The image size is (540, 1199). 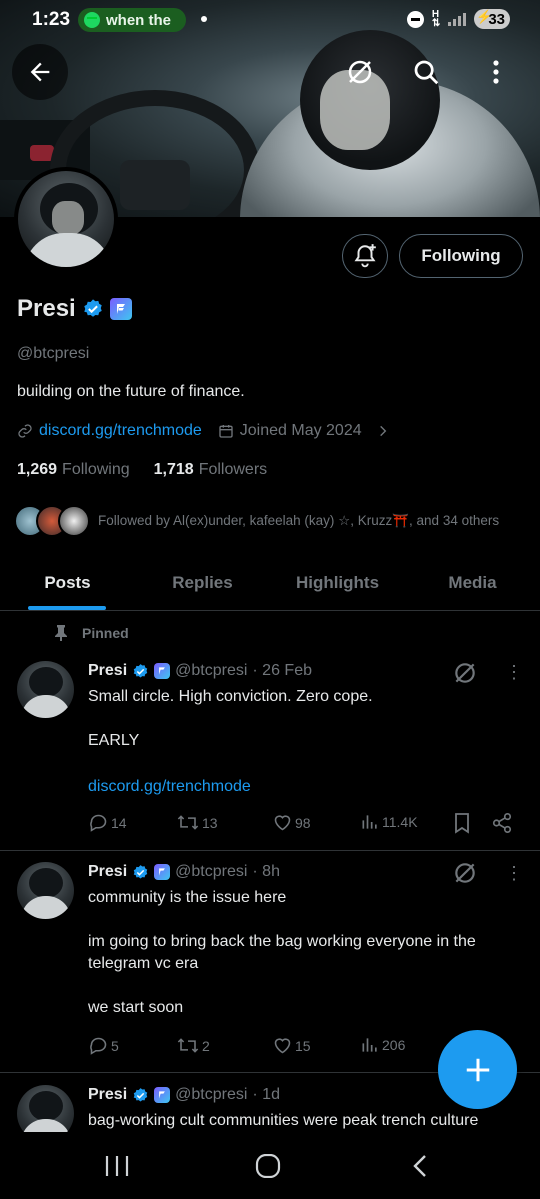 I want to click on like-button: 98, so click(x=291, y=822).